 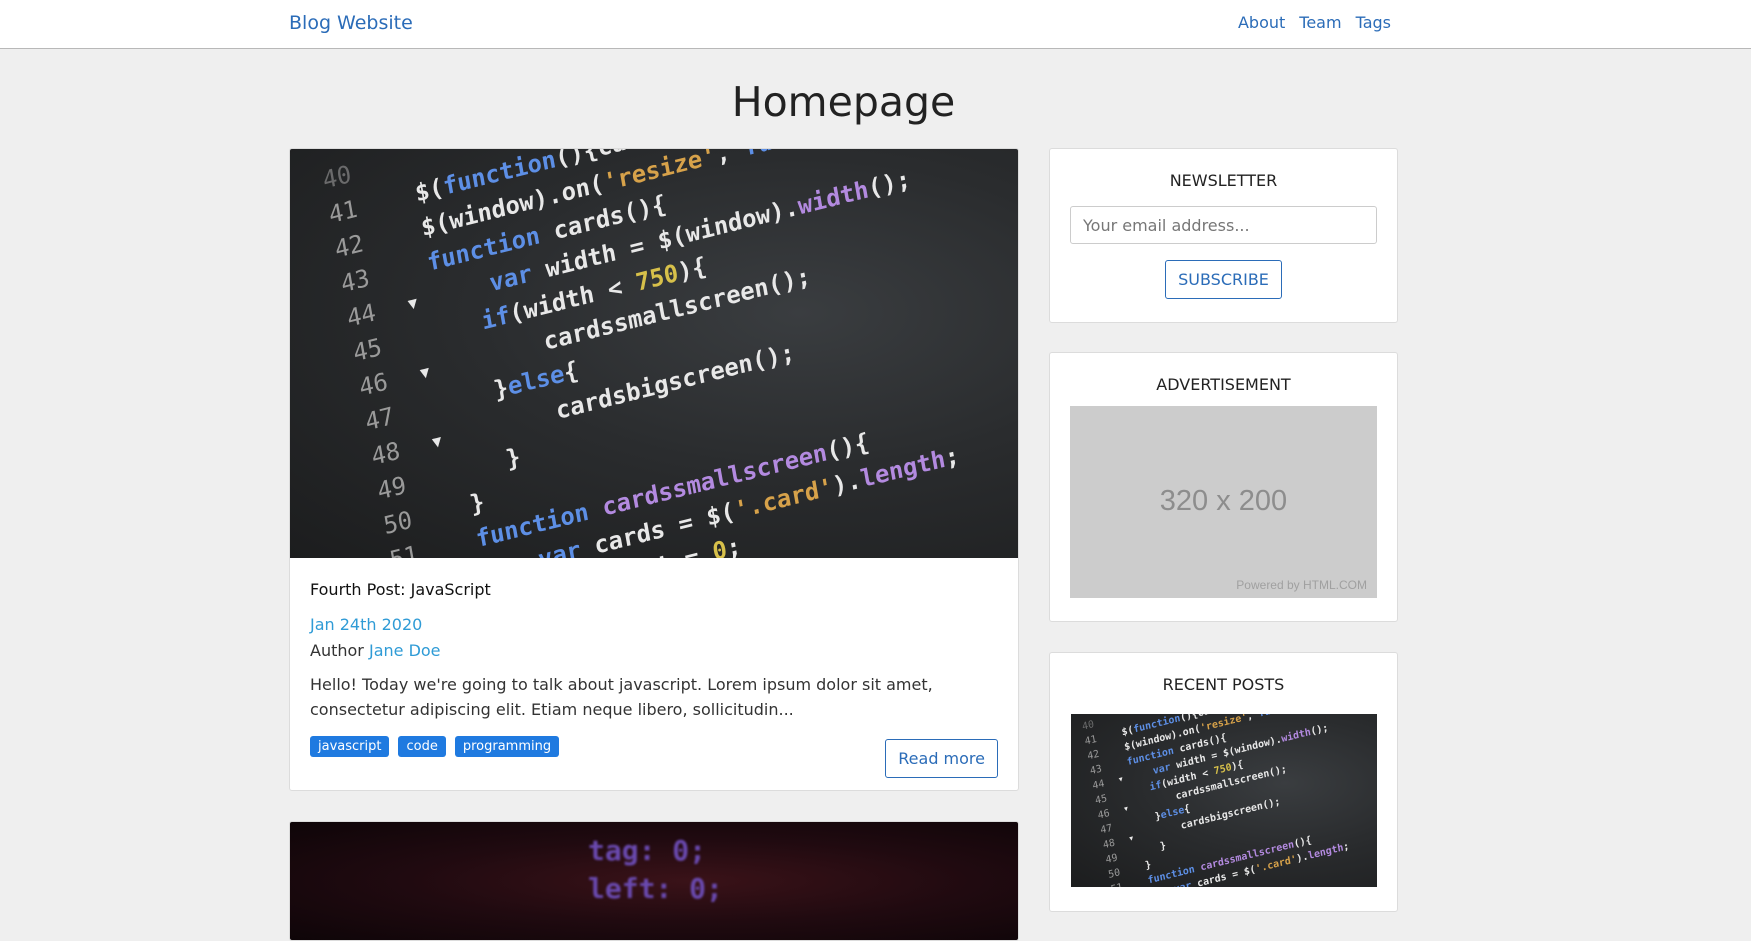 I want to click on post-card: tag: 0; left: 0;, so click(x=654, y=881).